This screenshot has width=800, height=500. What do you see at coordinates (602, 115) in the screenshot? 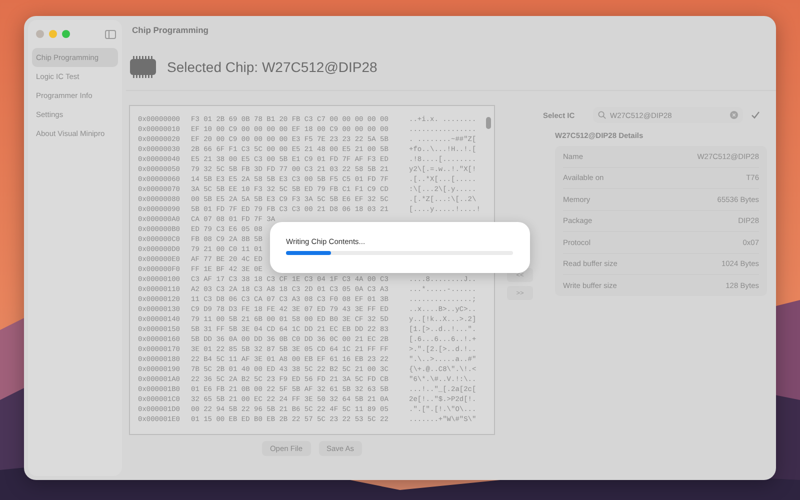
I see `search-icon` at bounding box center [602, 115].